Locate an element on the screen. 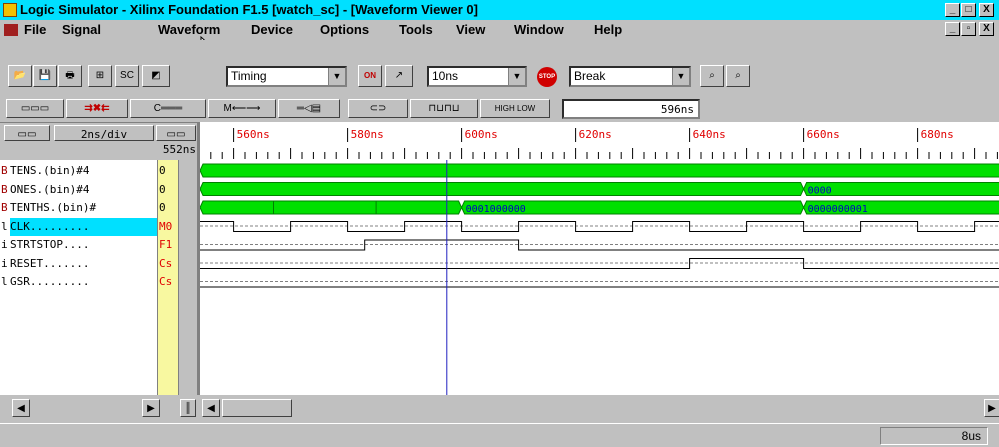  zoom-out-button: ▭▭ is located at coordinates (176, 133).